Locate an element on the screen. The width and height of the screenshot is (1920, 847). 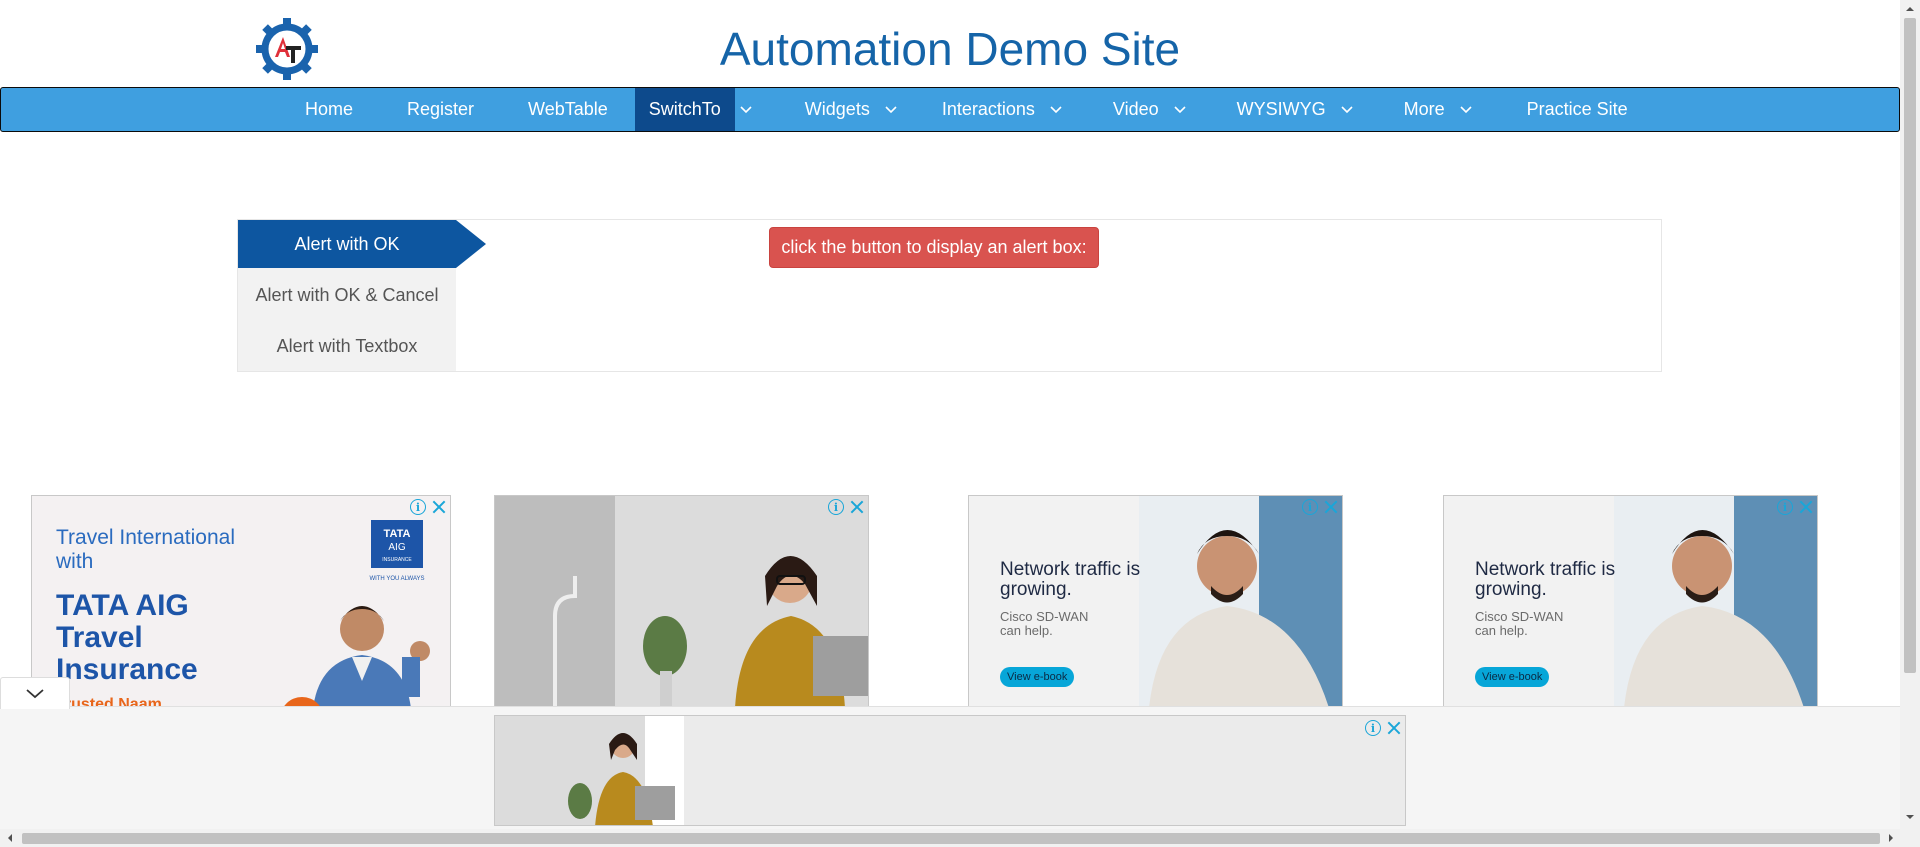
sticky-ad: i is located at coordinates (950, 770).